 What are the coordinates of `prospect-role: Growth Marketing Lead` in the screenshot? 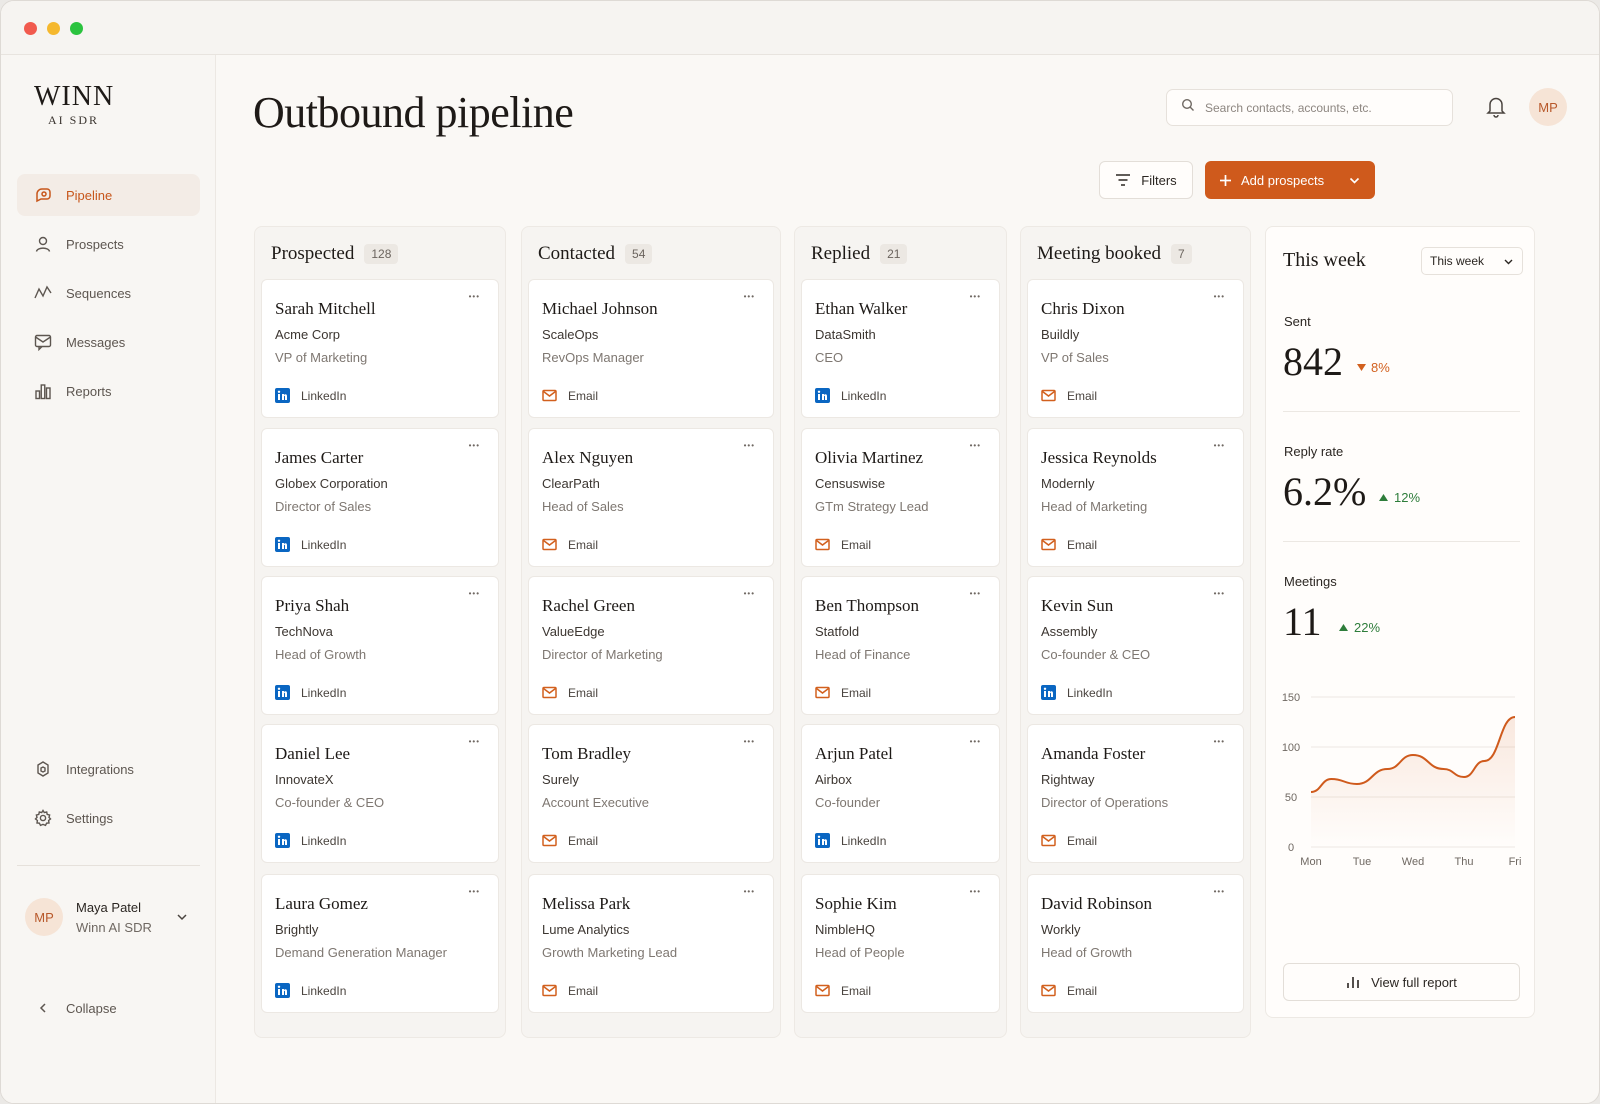 It's located at (610, 952).